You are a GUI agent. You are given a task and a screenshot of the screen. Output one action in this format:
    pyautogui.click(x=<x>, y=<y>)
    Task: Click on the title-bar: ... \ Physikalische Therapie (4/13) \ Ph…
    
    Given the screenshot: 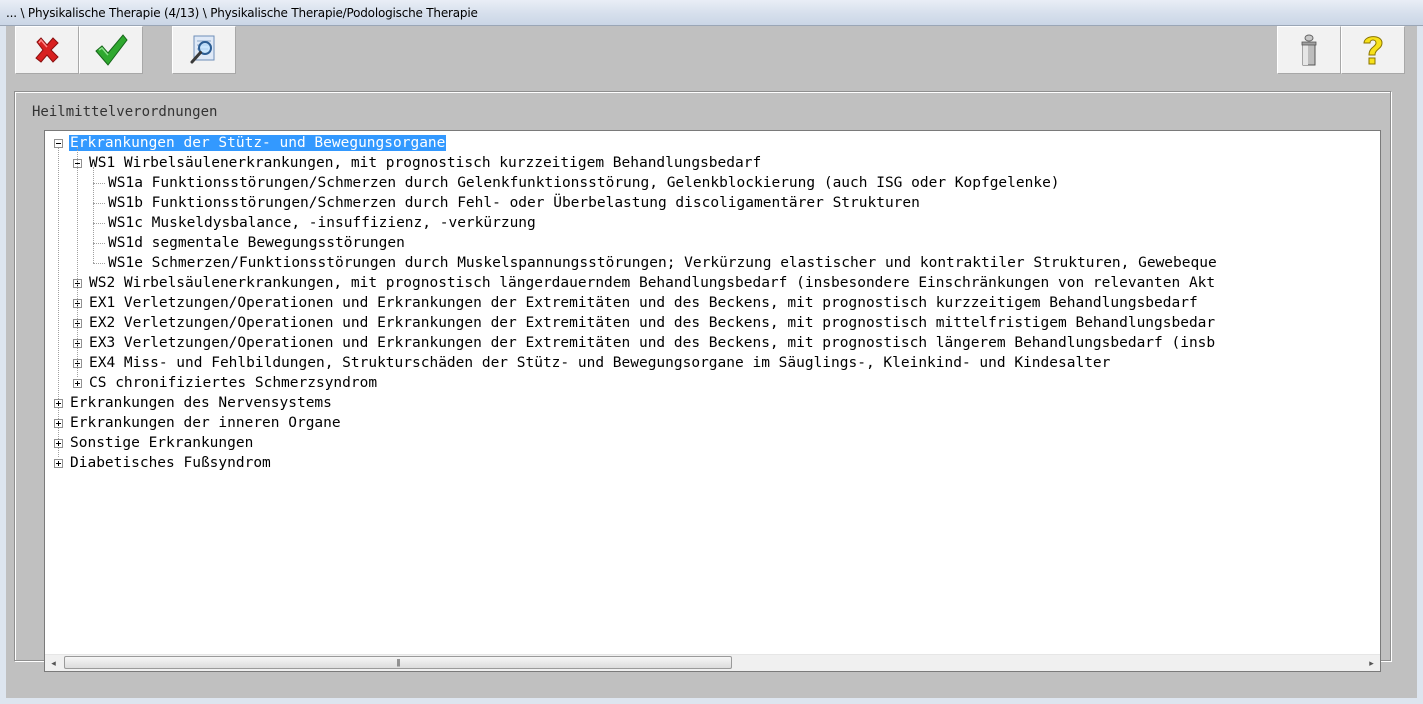 What is the action you would take?
    pyautogui.click(x=711, y=13)
    